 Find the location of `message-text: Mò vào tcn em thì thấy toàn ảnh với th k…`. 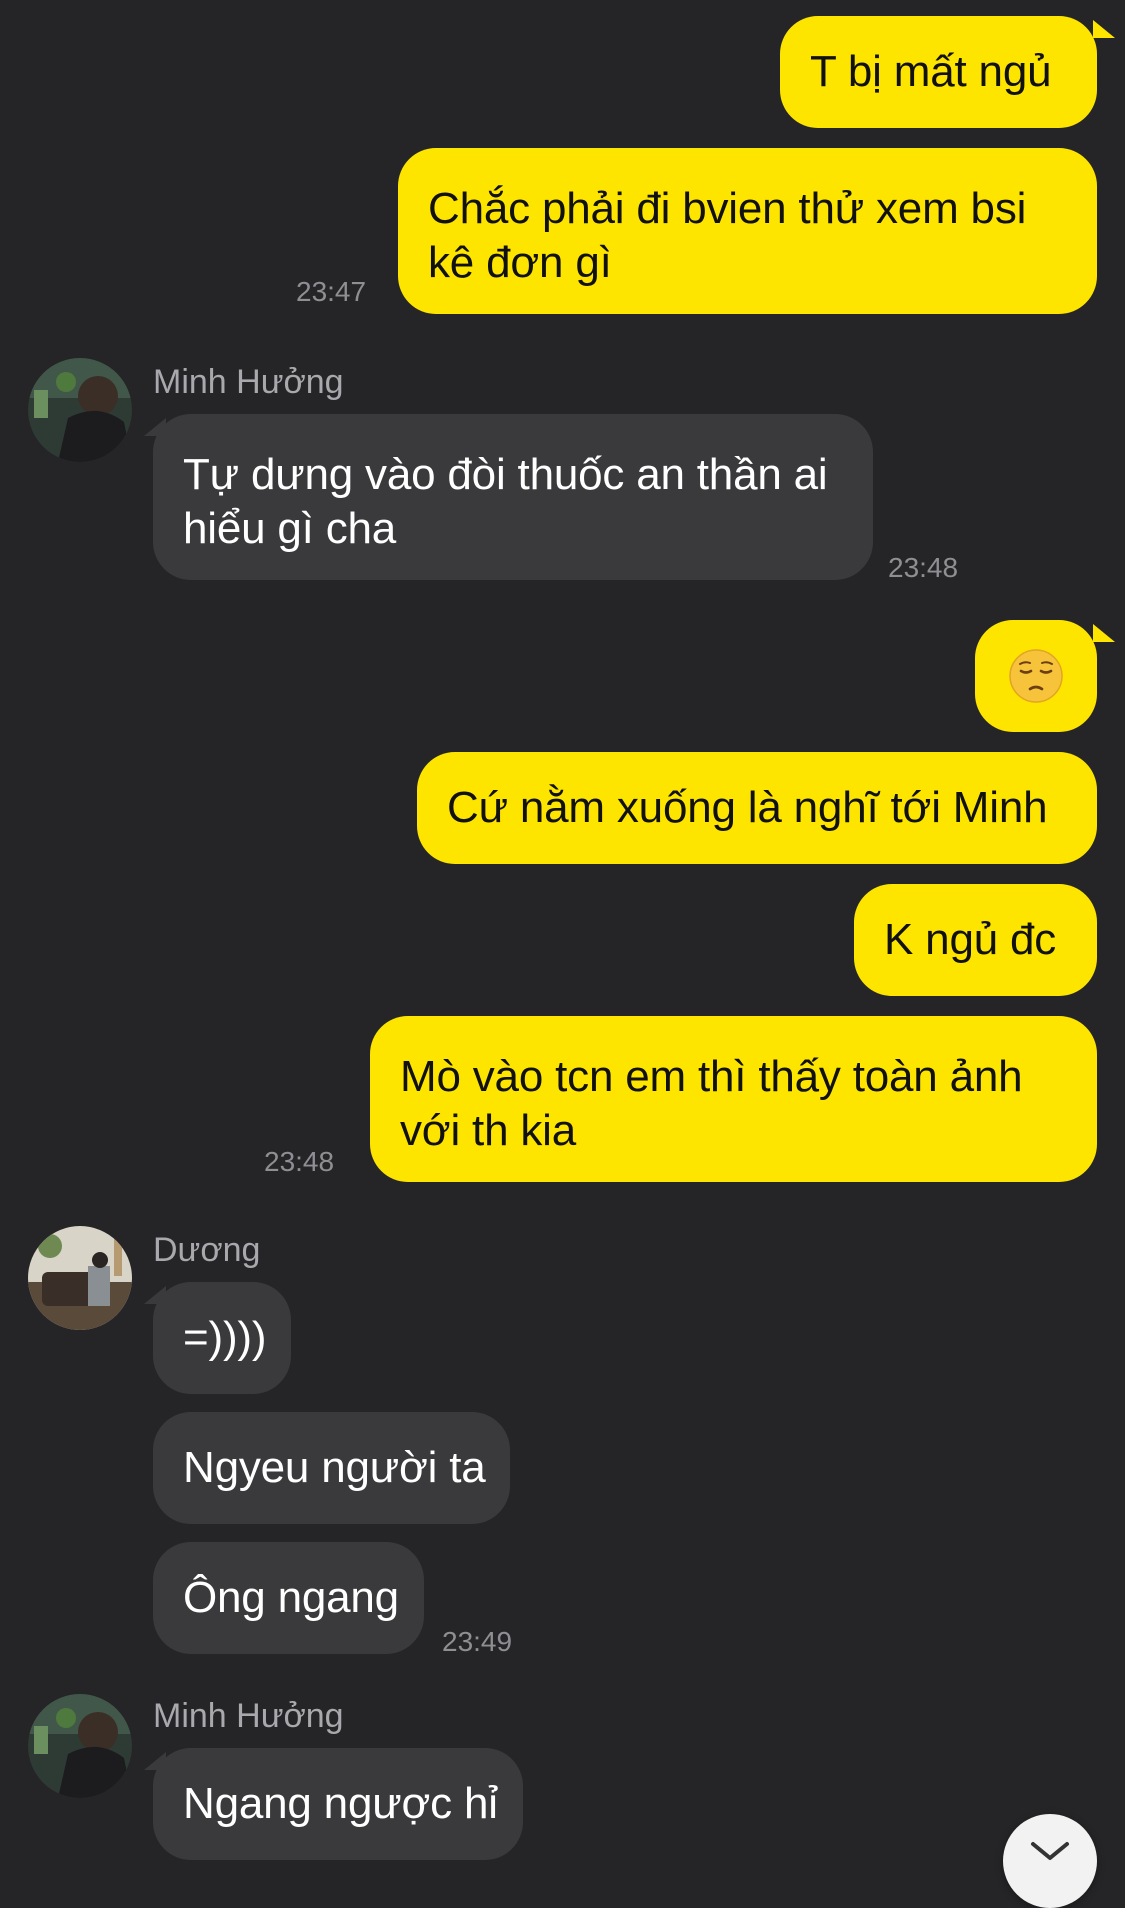

message-text: Mò vào tcn em thì thấy toàn ảnh với th k… is located at coordinates (711, 1103).